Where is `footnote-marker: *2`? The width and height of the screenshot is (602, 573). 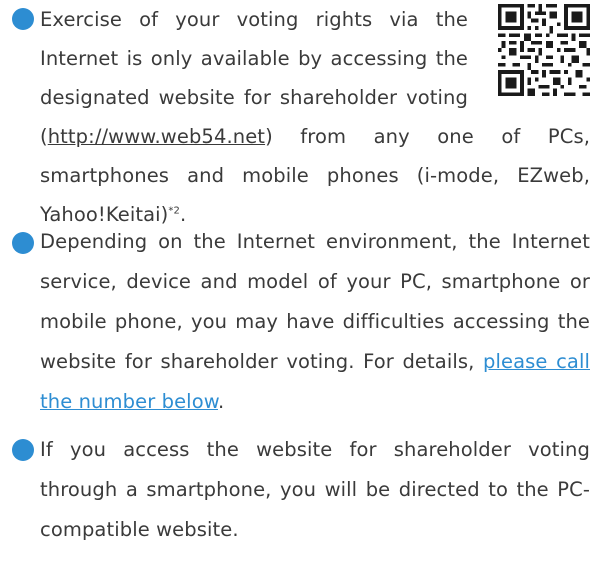
footnote-marker: *2 is located at coordinates (174, 211).